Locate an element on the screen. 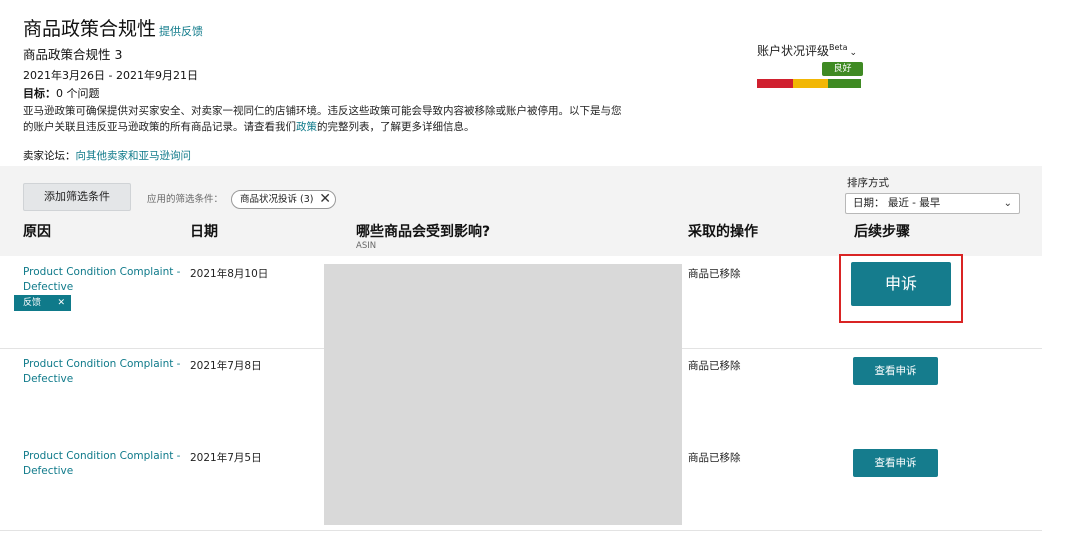 This screenshot has height=544, width=1080. health-status-badge: 良好 is located at coordinates (842, 69).